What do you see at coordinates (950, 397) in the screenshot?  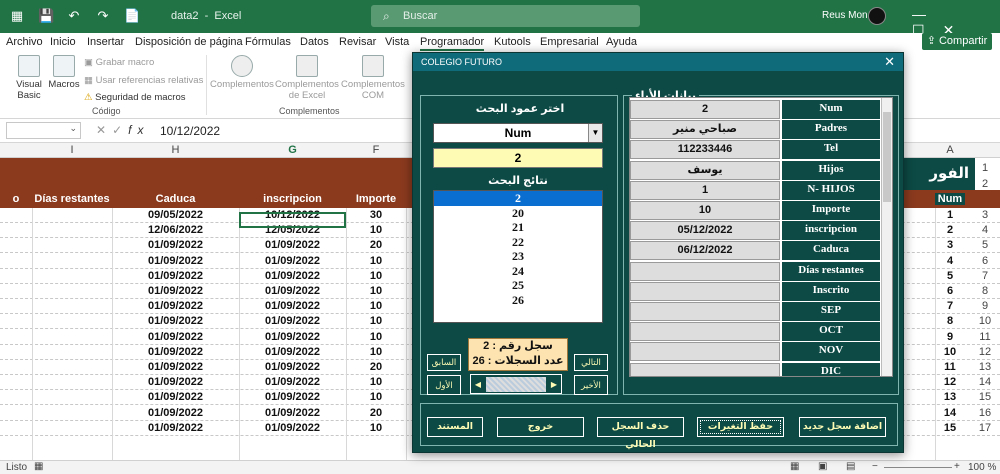 I see `cell-num: 13` at bounding box center [950, 397].